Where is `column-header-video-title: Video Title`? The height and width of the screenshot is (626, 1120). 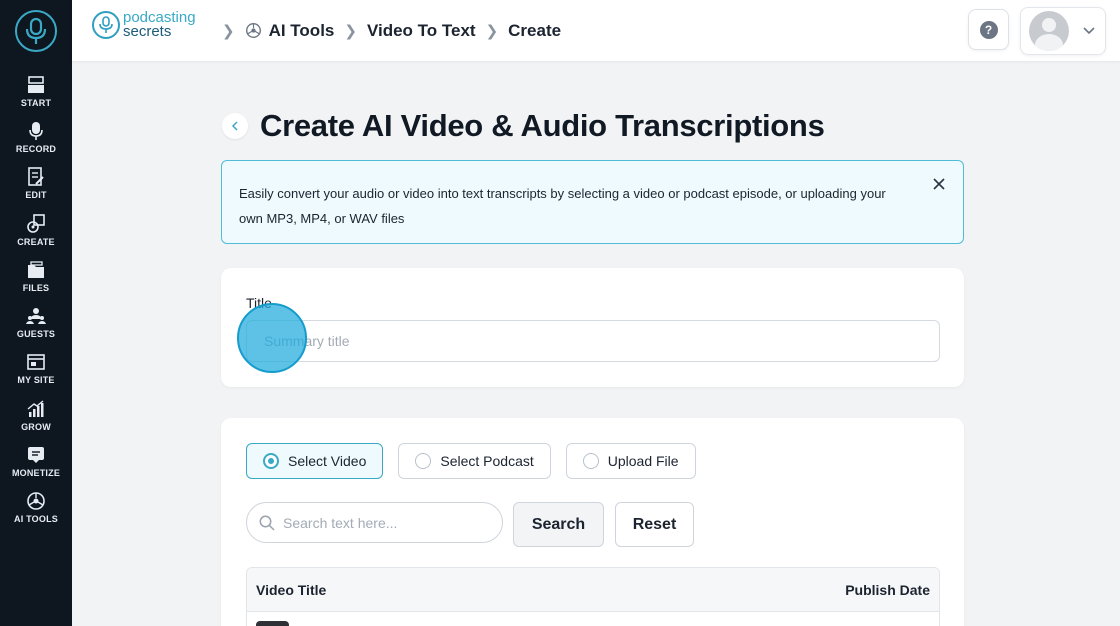
column-header-video-title: Video Title is located at coordinates (291, 590).